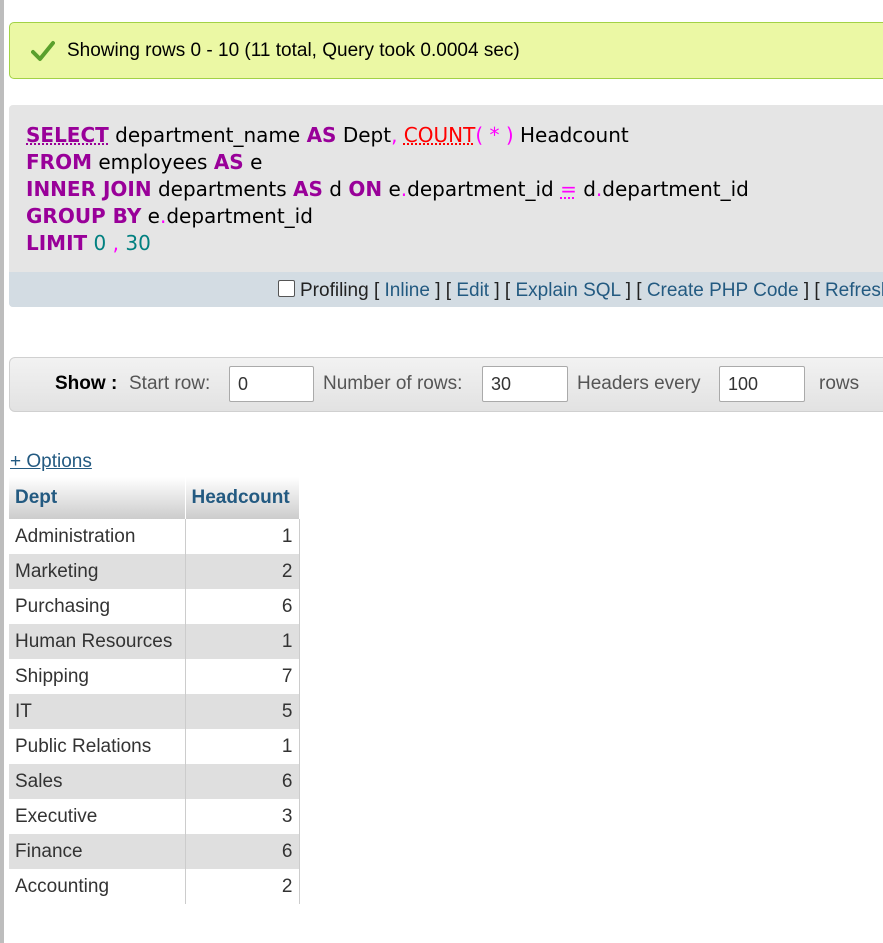 This screenshot has height=943, width=883. I want to click on cell-headcount: 5, so click(242, 711).